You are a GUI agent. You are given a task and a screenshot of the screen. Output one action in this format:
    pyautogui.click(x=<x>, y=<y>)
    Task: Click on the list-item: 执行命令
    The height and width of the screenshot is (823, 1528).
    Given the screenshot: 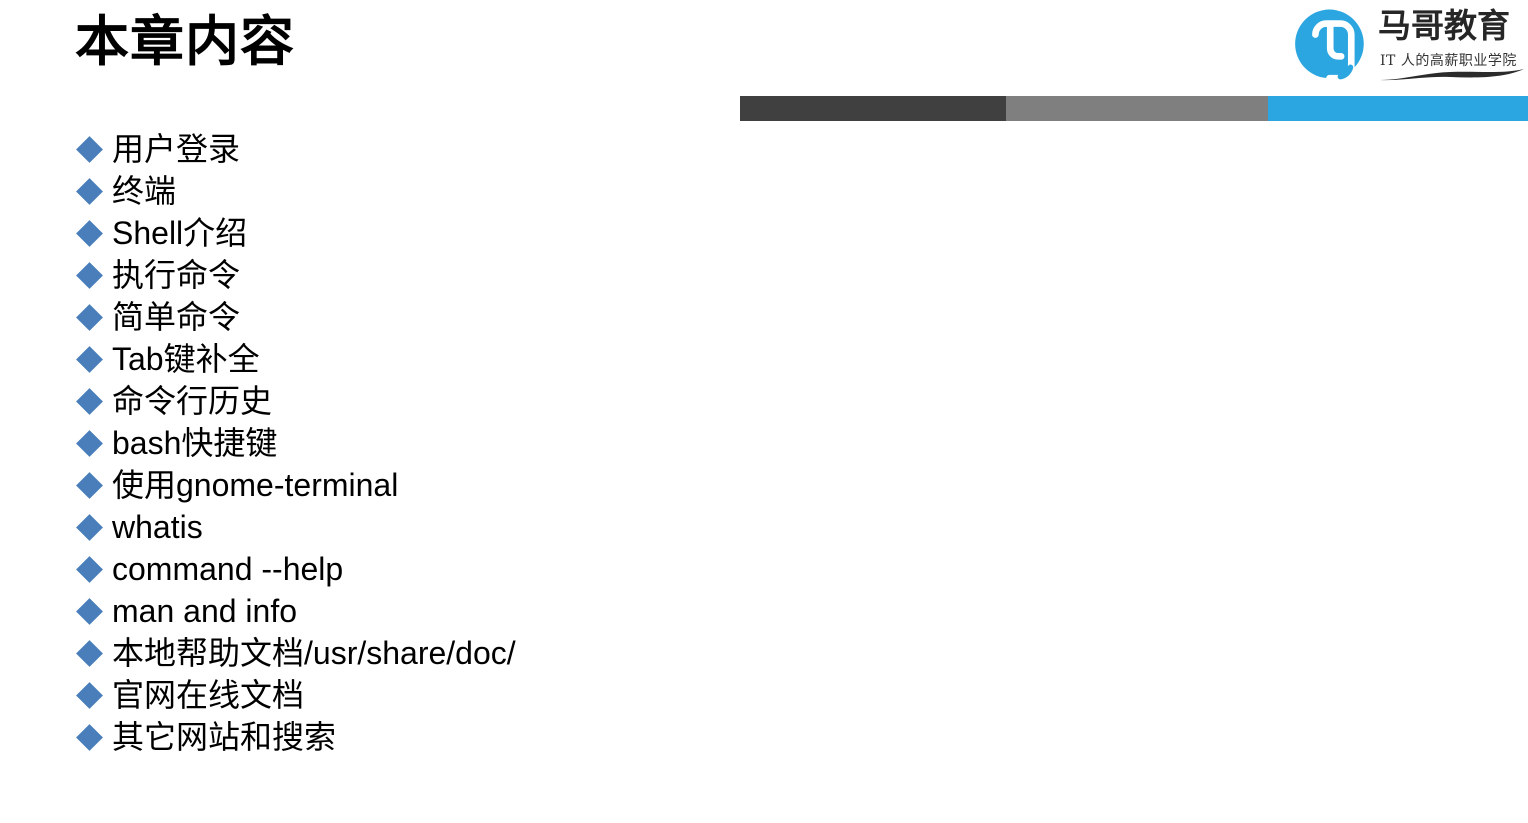 What is the action you would take?
    pyautogui.click(x=527, y=275)
    